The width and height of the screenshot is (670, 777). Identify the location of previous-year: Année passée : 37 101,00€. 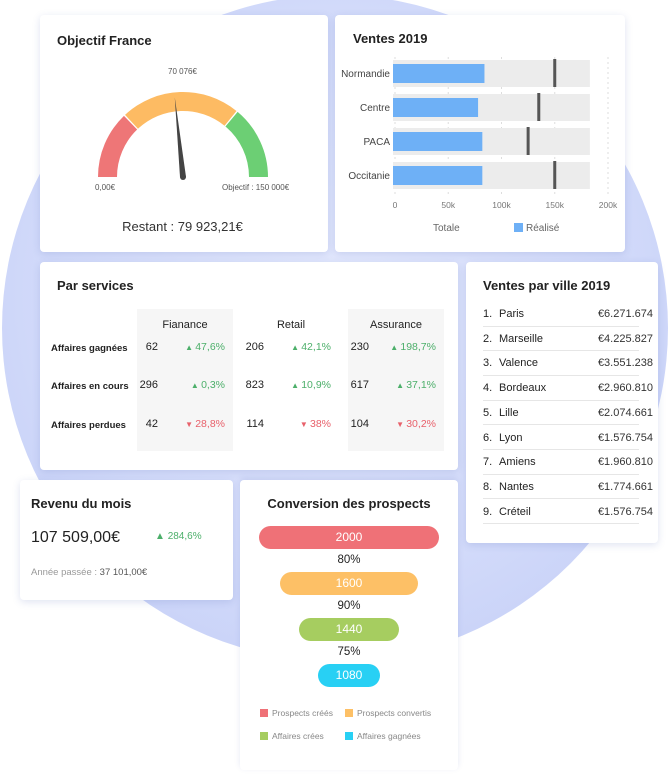
(89, 572).